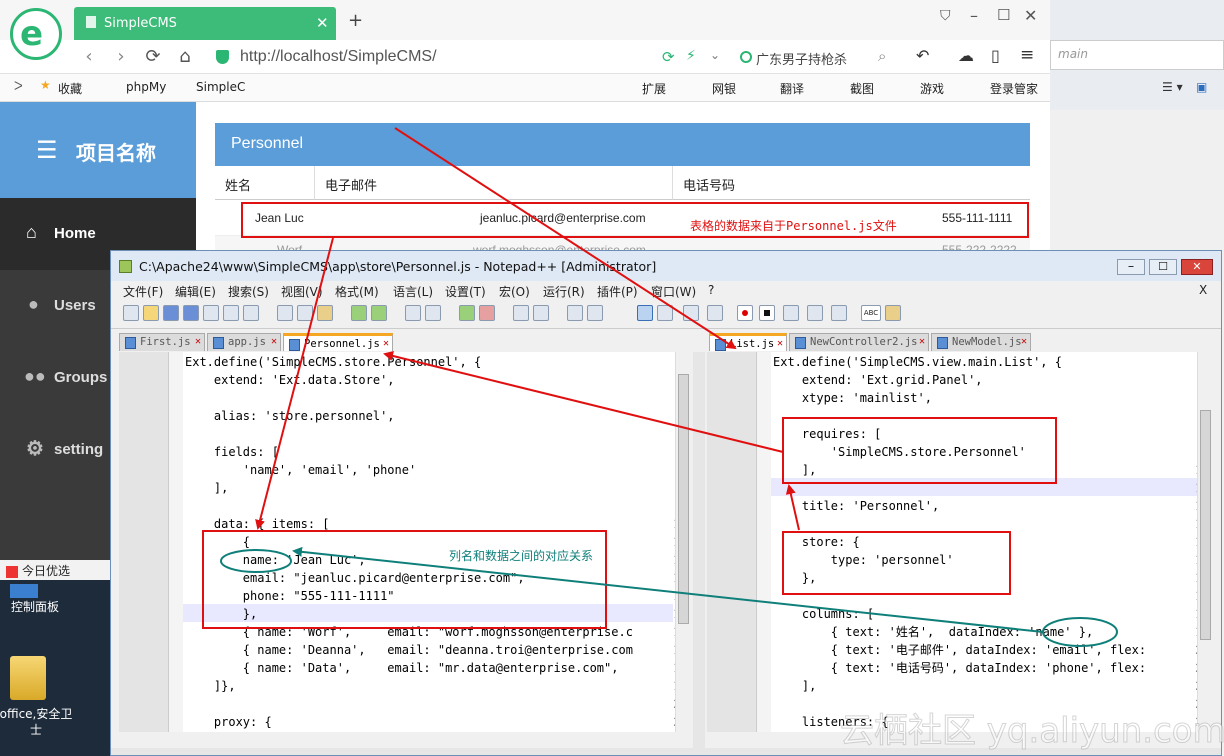 This screenshot has height=756, width=1224. What do you see at coordinates (413, 291) in the screenshot?
I see `menu-language: 语言(L)` at bounding box center [413, 291].